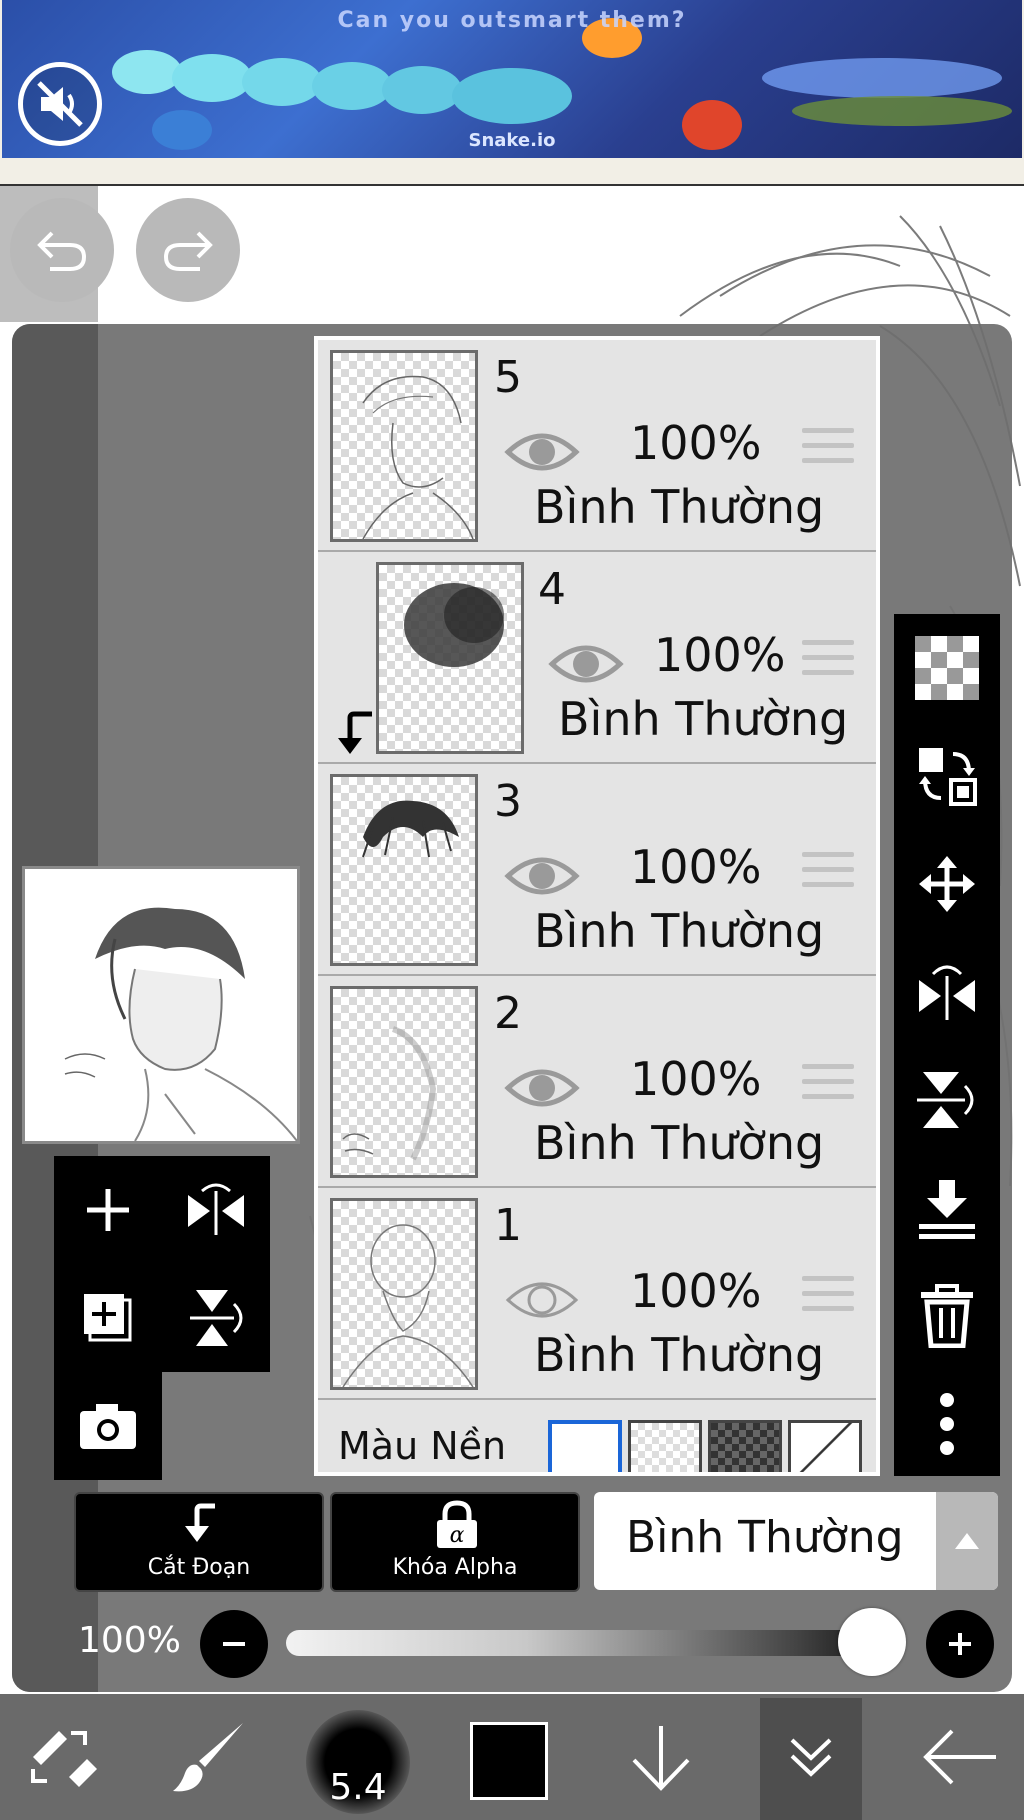 This screenshot has width=1024, height=1820. I want to click on redo-button, so click(188, 250).